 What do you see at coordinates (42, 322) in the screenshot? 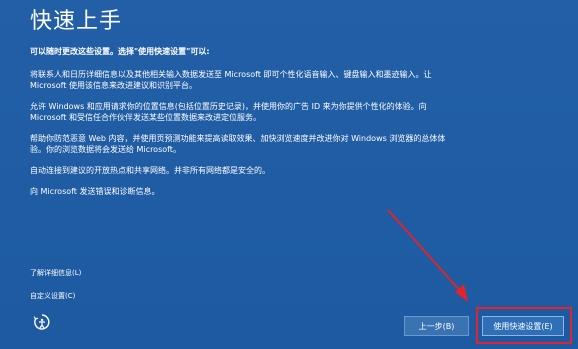
I see `ease-of-access-icon` at bounding box center [42, 322].